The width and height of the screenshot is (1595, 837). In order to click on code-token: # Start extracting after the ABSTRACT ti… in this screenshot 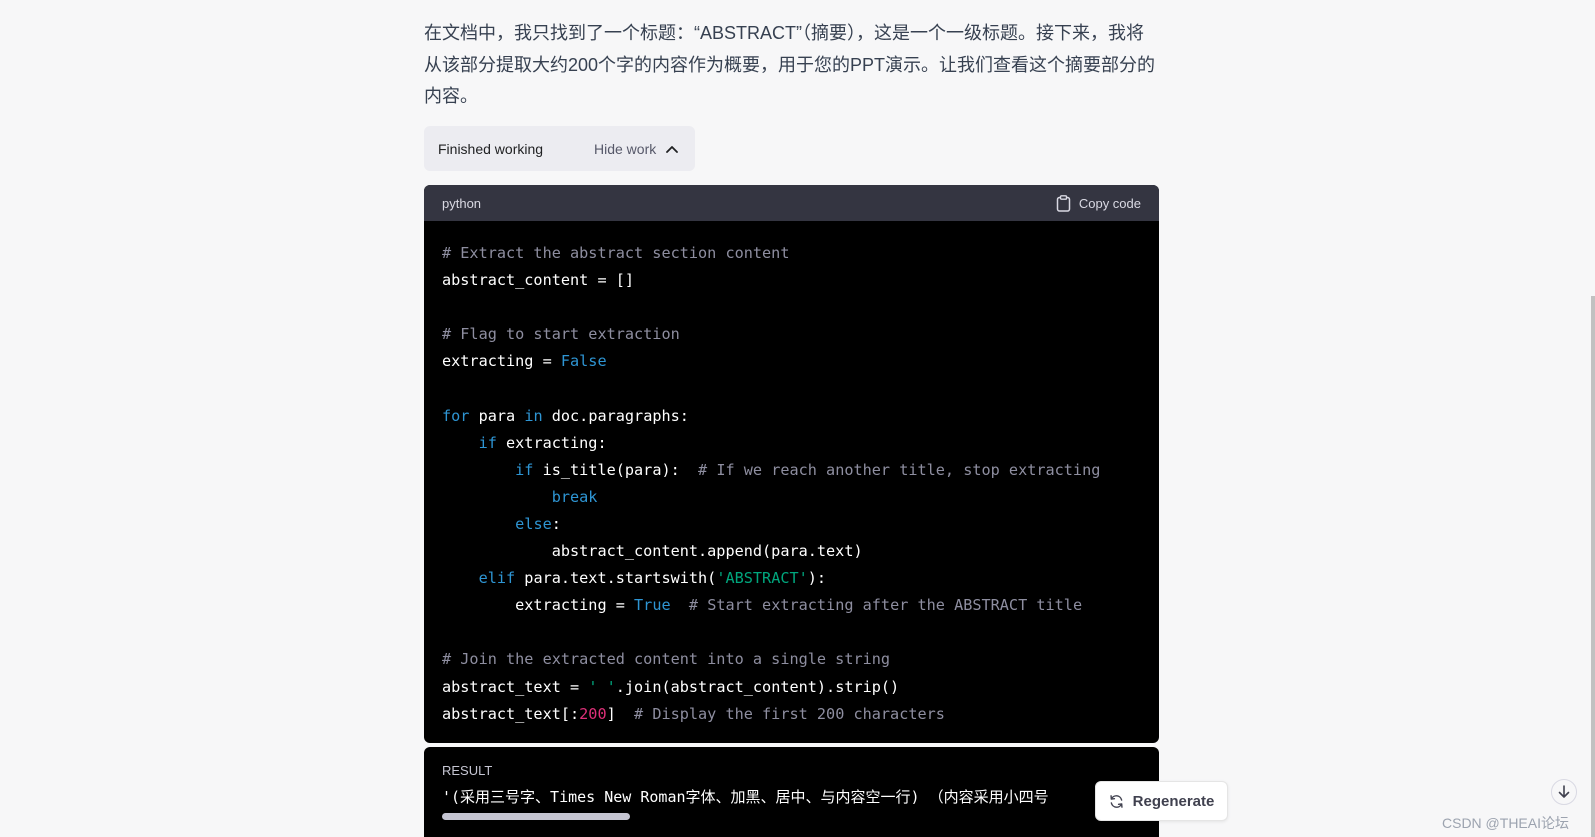, I will do `click(885, 605)`.